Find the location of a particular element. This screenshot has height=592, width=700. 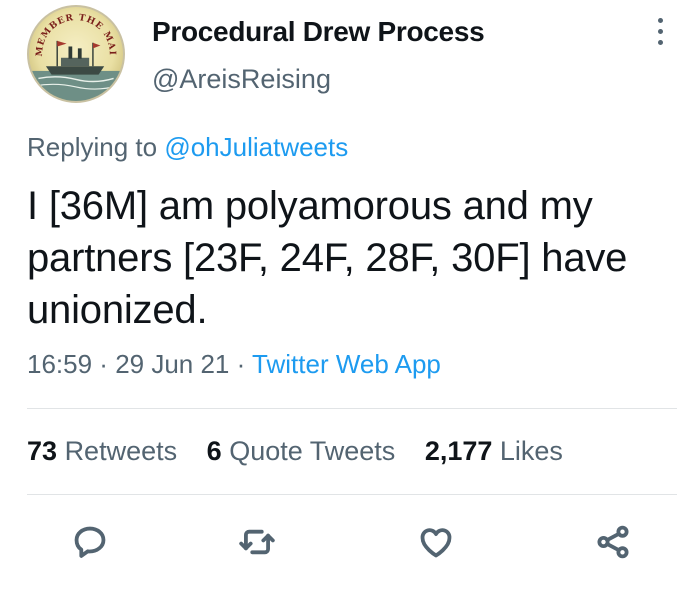

tweet-actions is located at coordinates (350, 542).